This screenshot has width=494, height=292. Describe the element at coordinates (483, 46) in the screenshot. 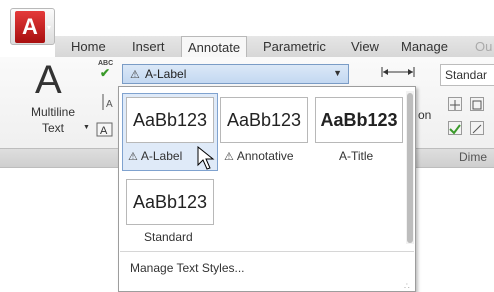

I see `tab-output: Ou` at that location.